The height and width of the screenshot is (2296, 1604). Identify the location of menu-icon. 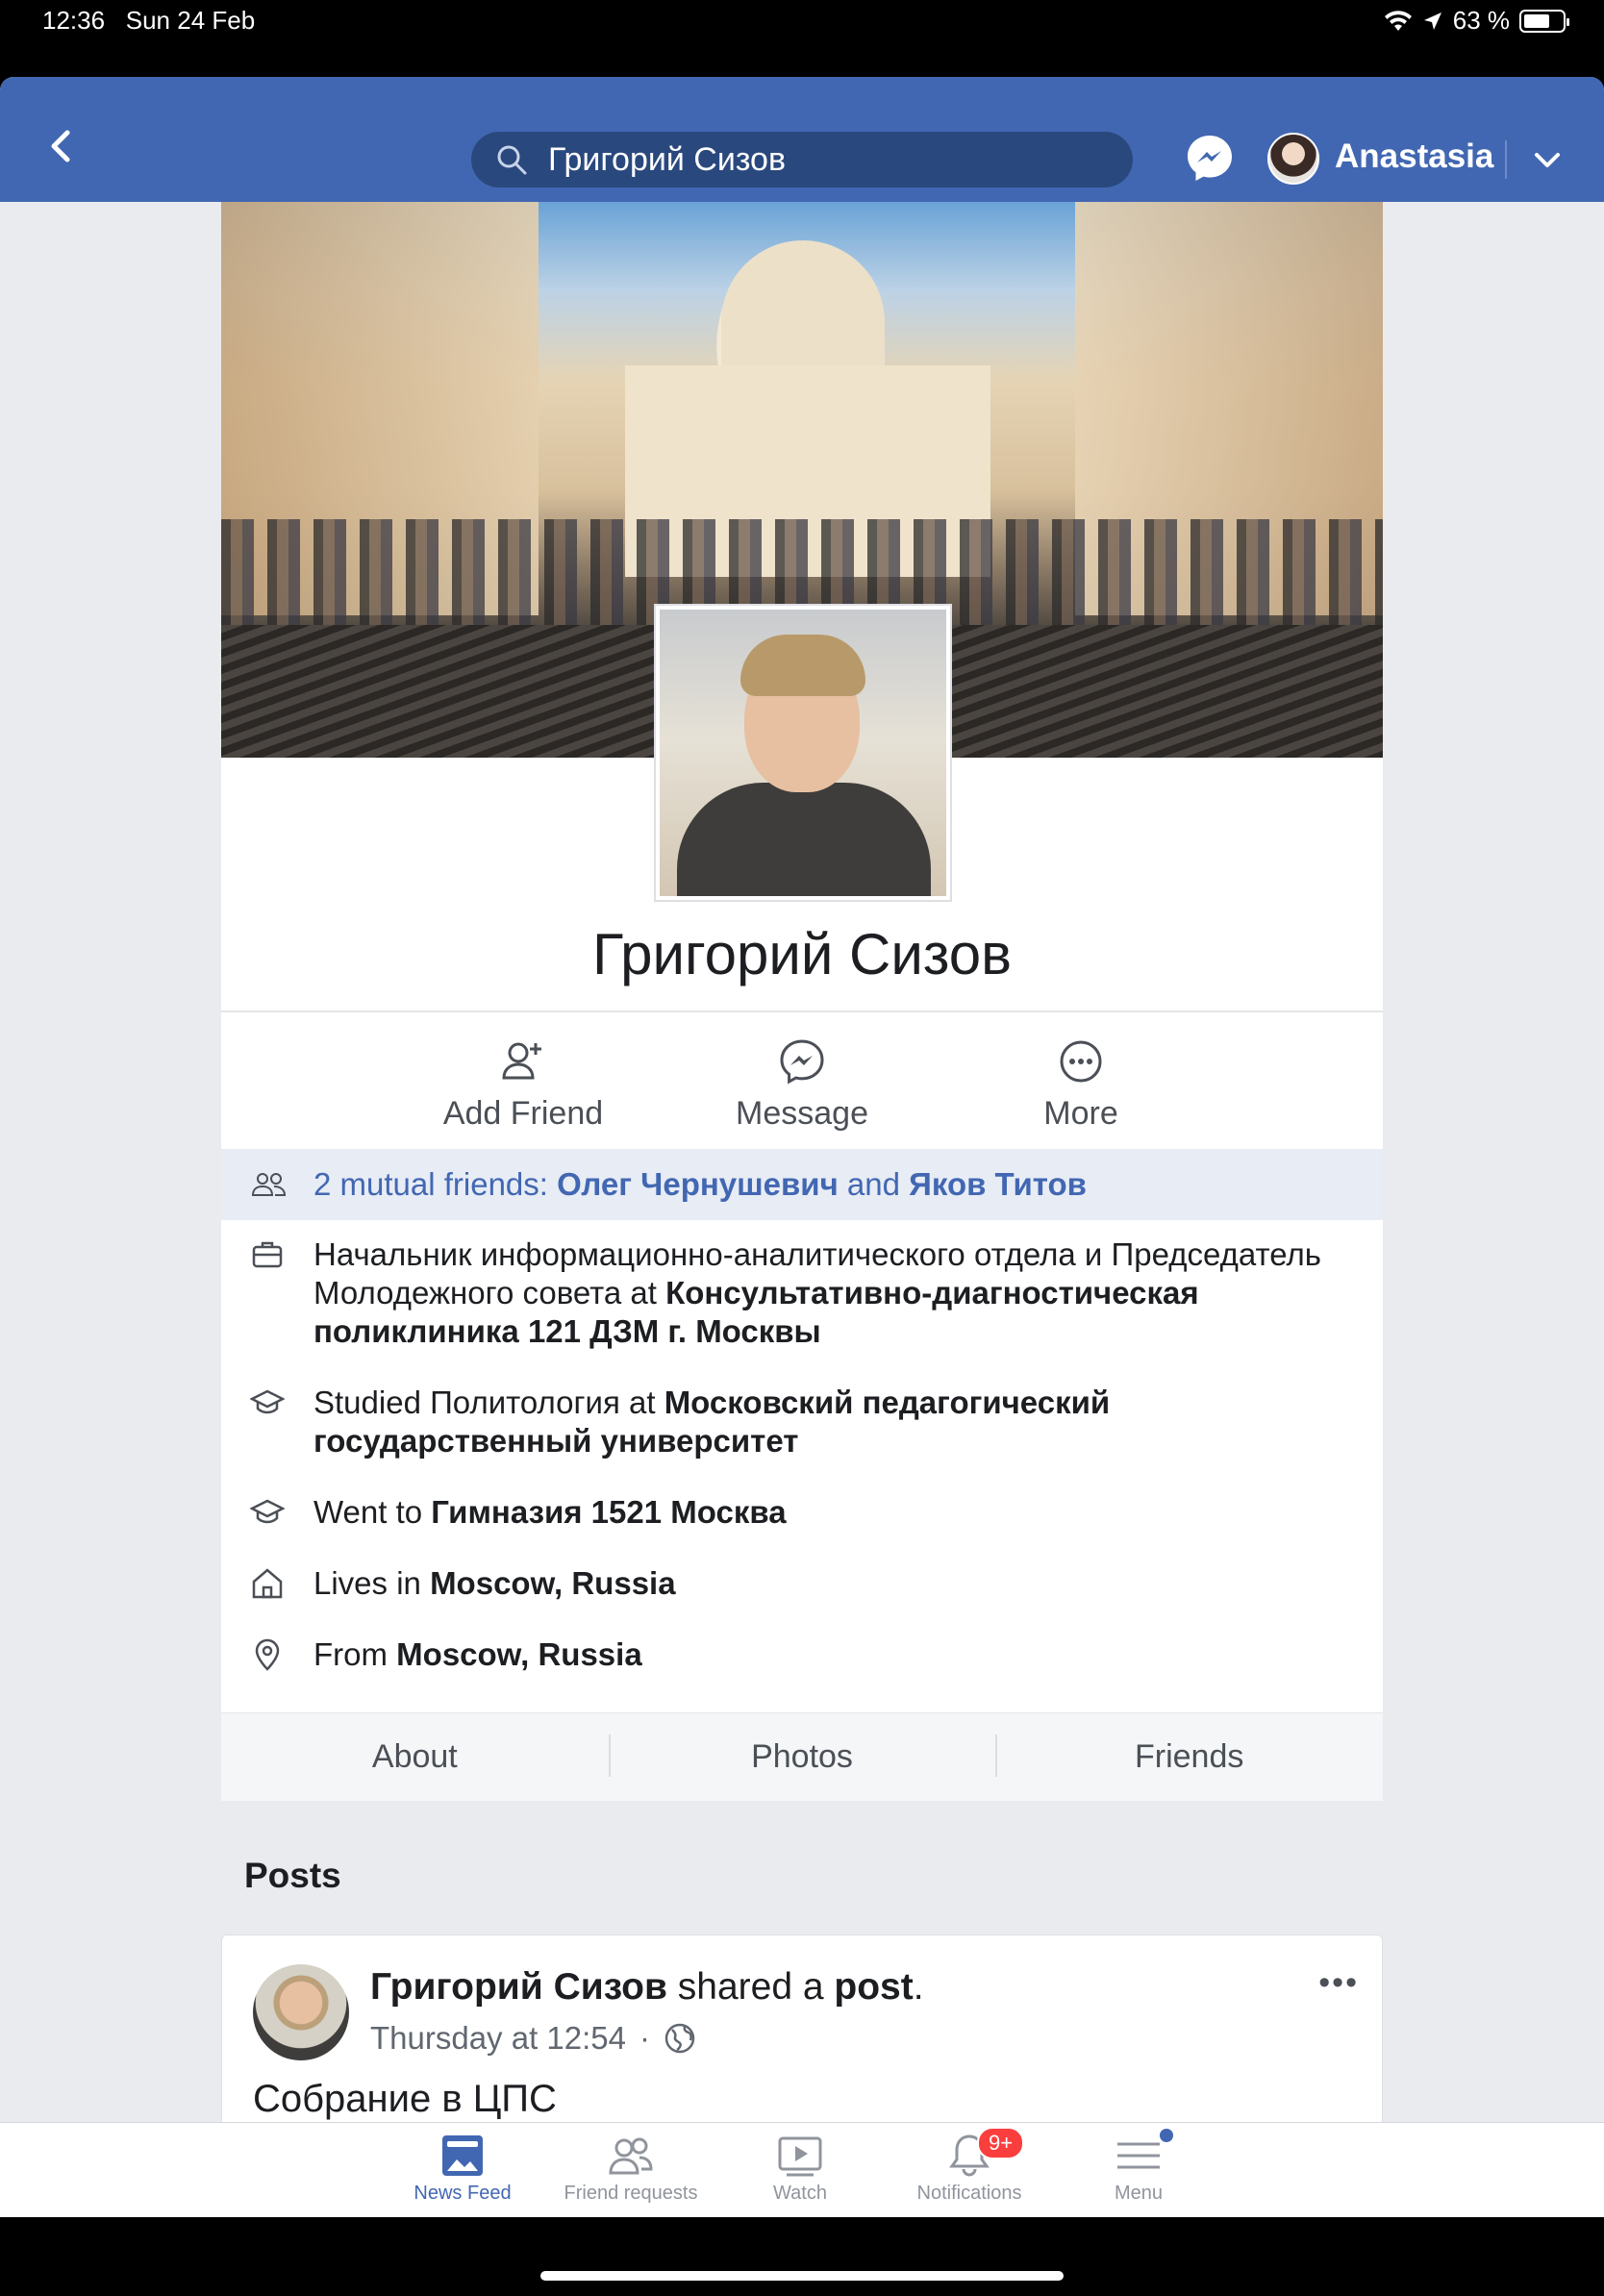
(1138, 2155).